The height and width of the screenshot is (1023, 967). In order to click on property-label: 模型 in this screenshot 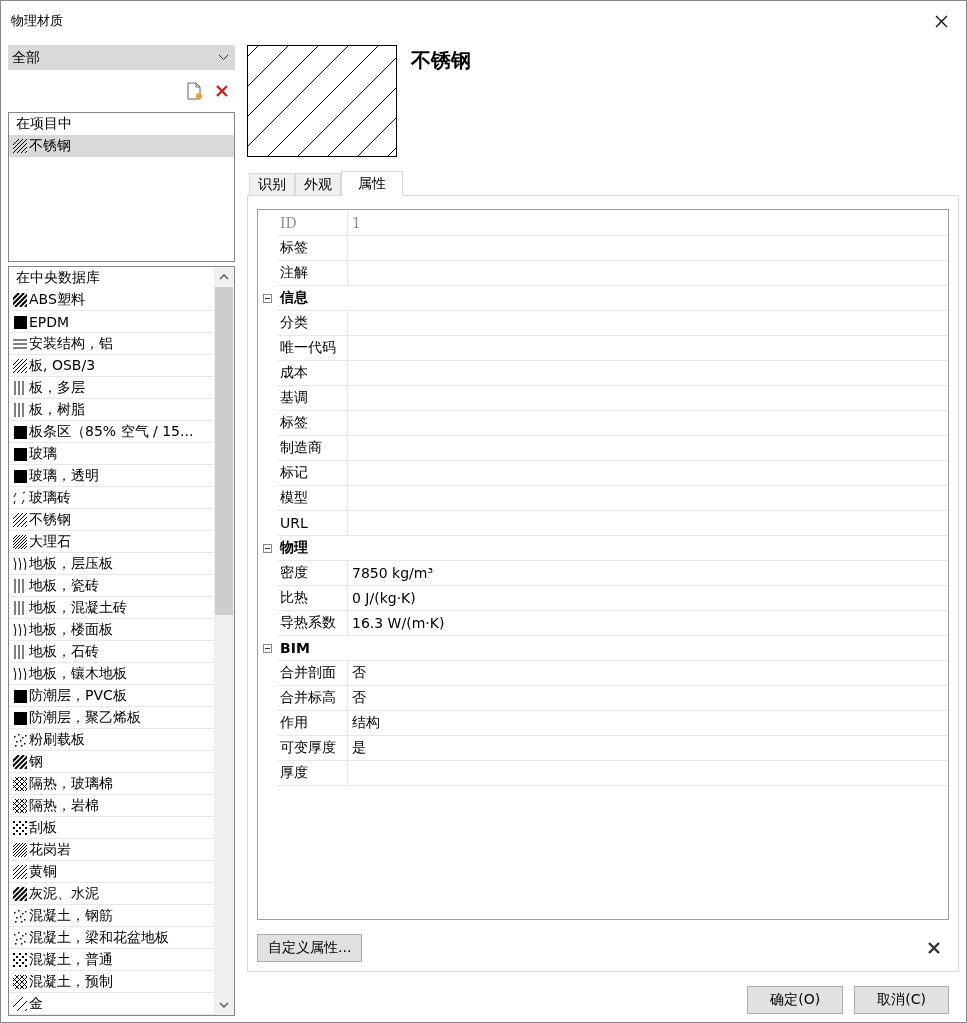, I will do `click(312, 498)`.